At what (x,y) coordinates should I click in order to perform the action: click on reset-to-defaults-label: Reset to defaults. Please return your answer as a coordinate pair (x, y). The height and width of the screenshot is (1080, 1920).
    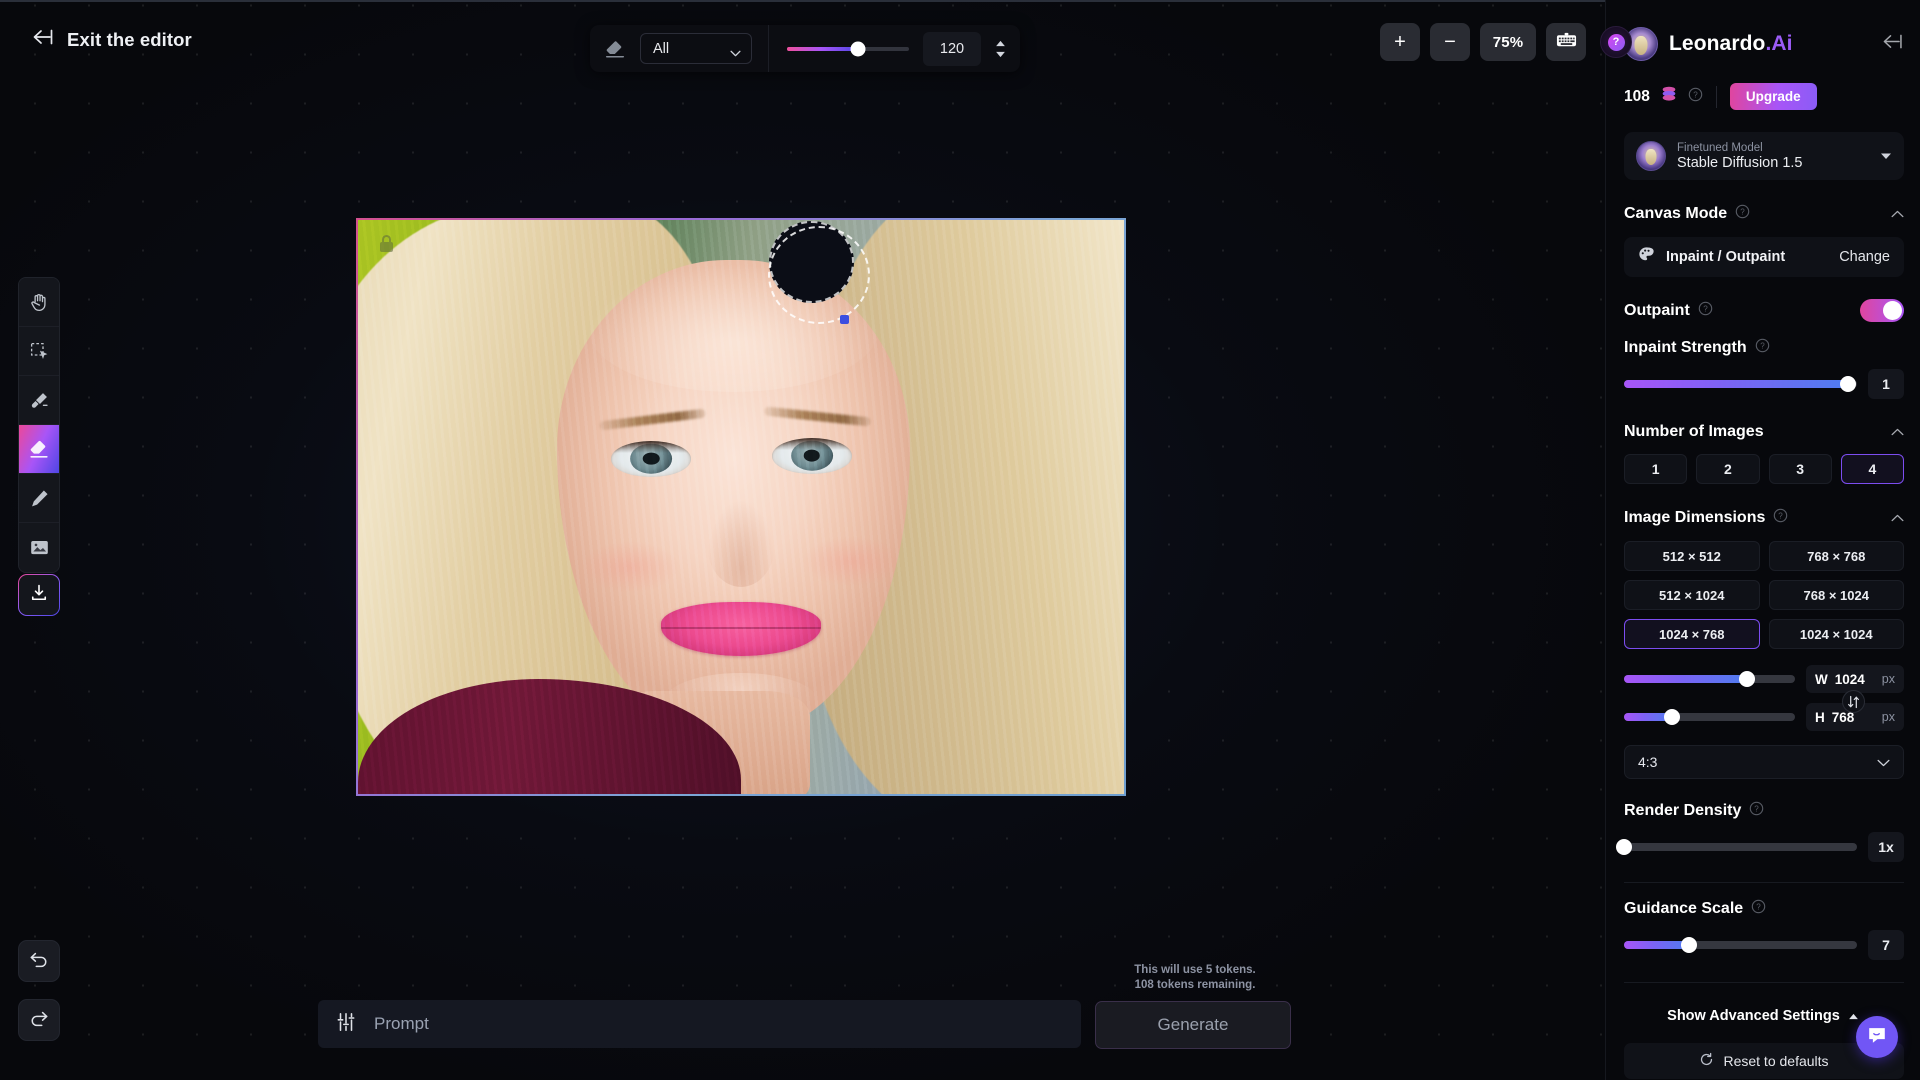
    Looking at the image, I should click on (1776, 1061).